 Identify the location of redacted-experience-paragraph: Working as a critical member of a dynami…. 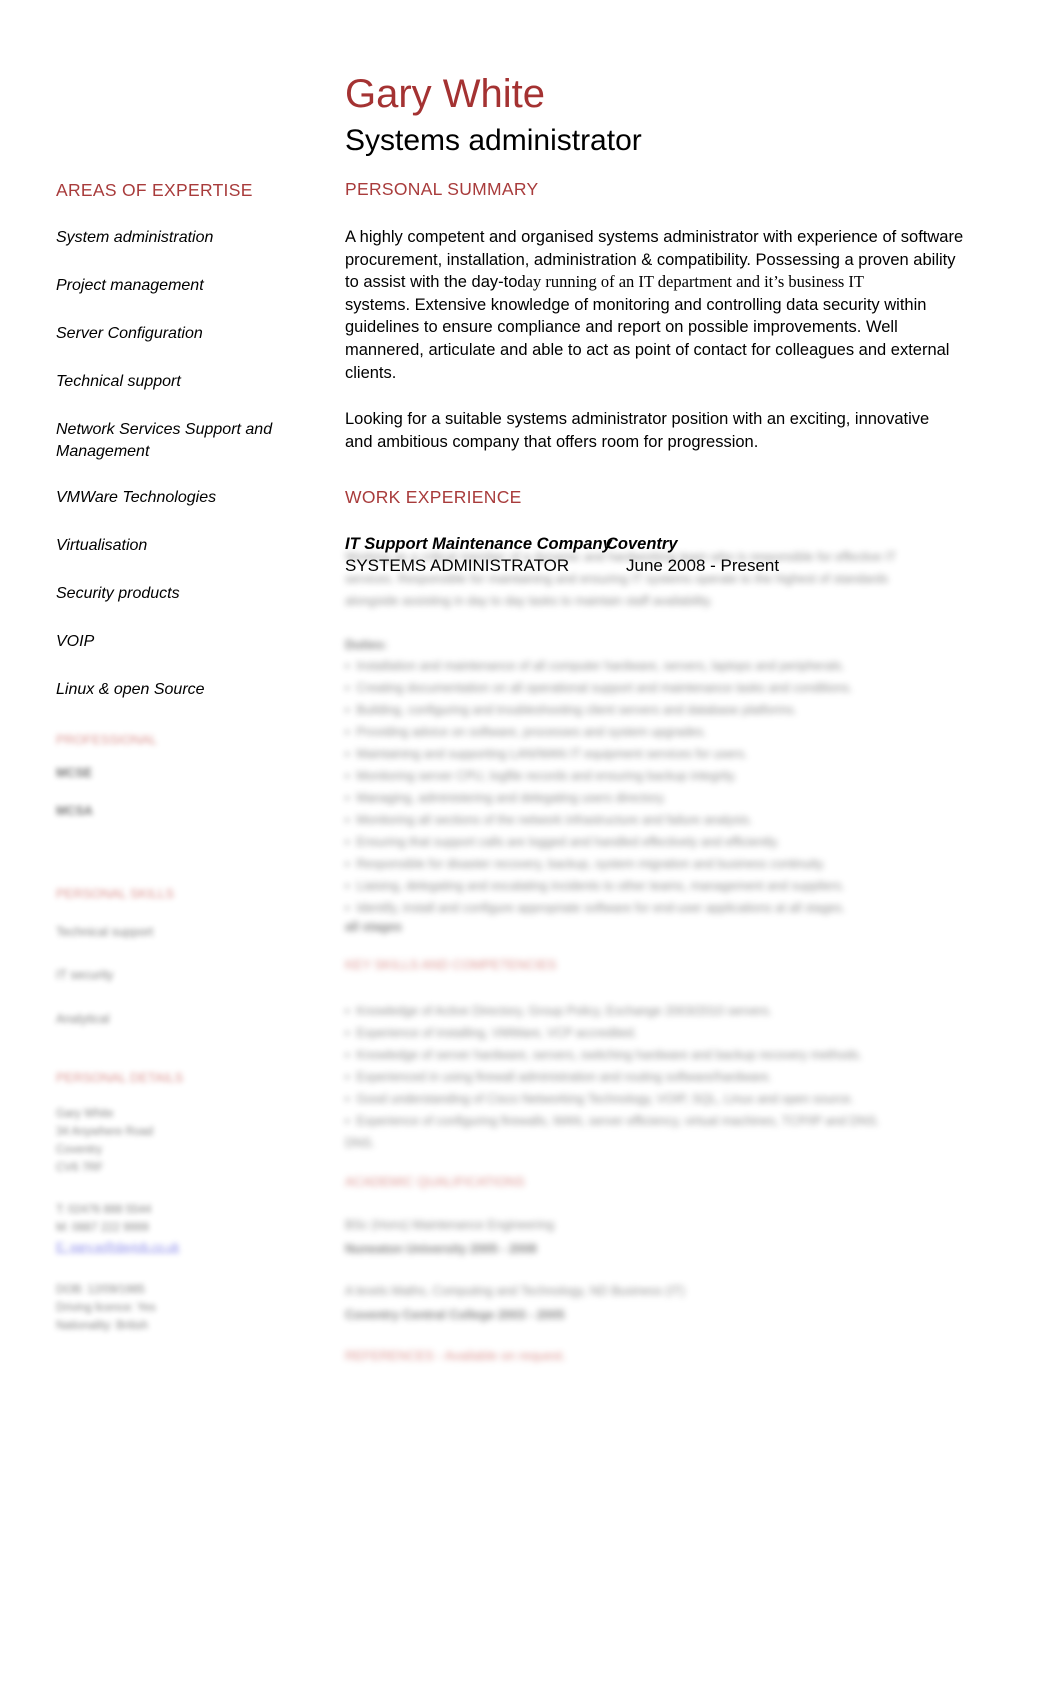
(621, 557).